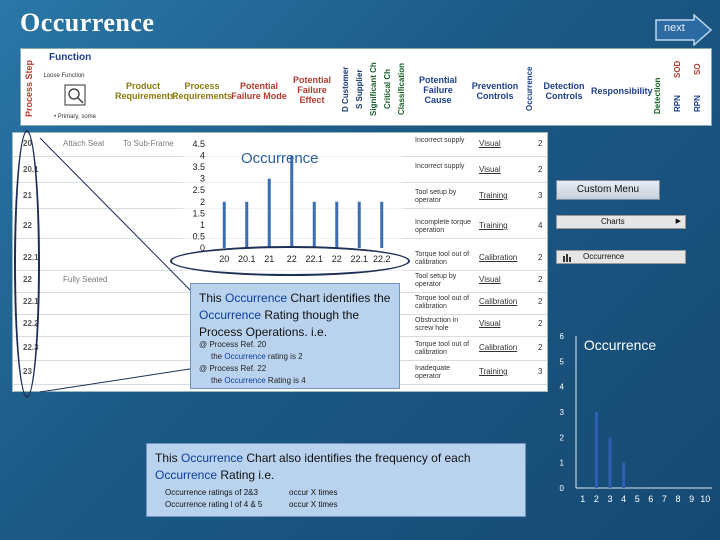 The image size is (720, 540). What do you see at coordinates (373, 89) in the screenshot?
I see `header-significant: Significant Ch` at bounding box center [373, 89].